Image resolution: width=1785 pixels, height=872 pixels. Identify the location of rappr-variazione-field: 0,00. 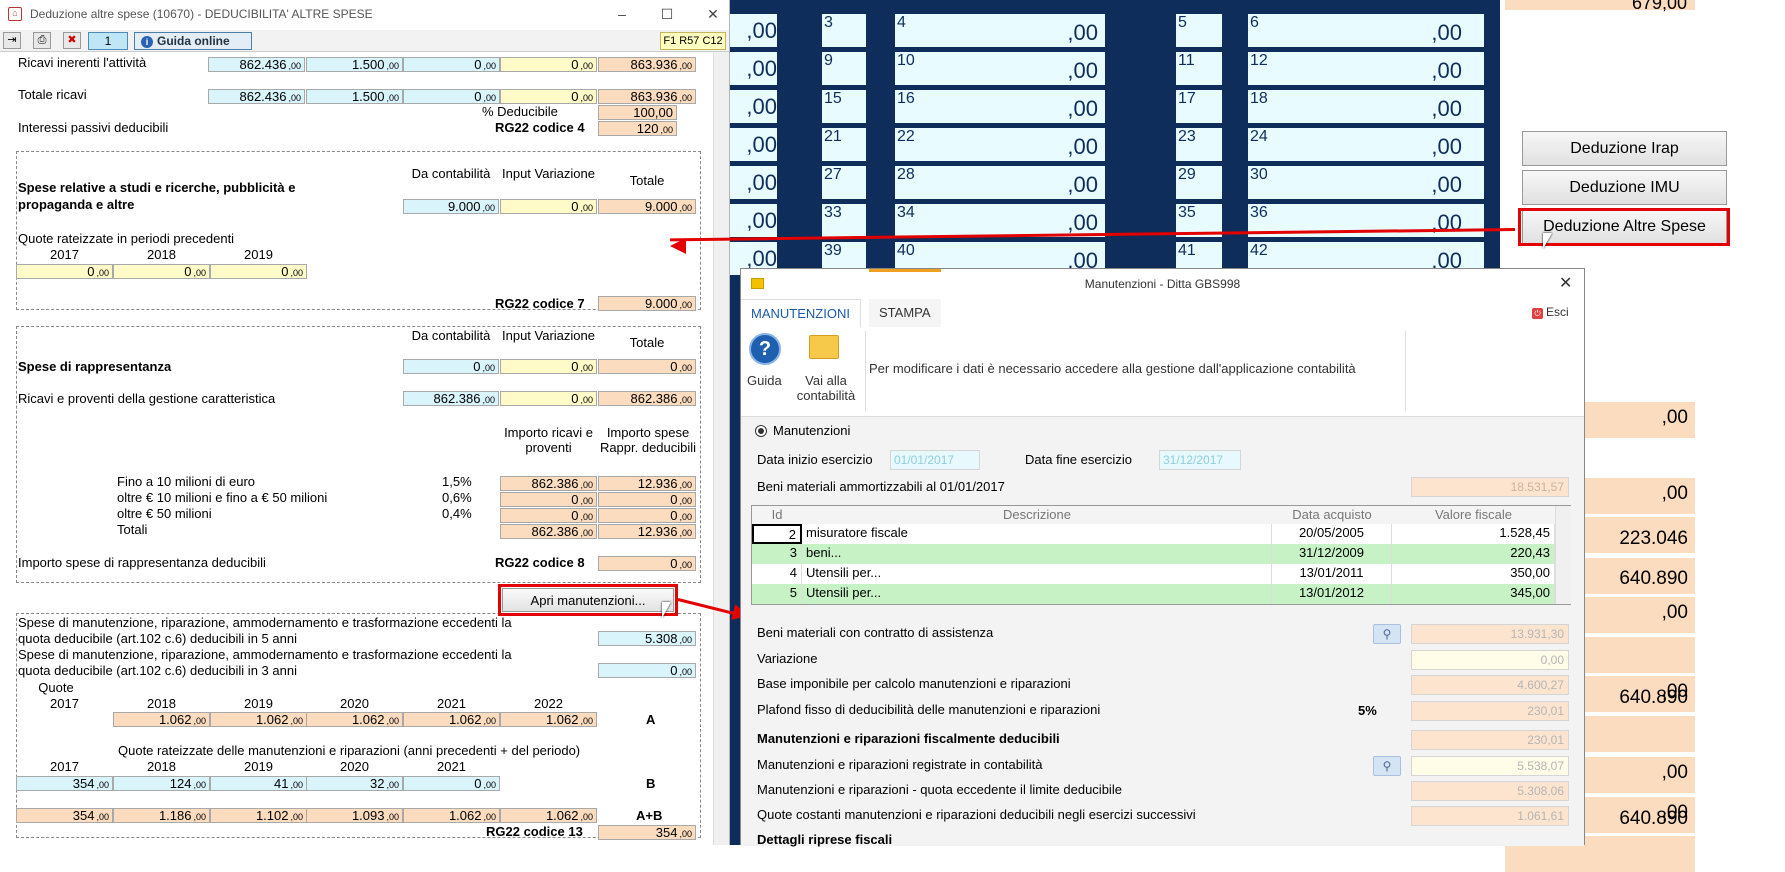
(548, 366).